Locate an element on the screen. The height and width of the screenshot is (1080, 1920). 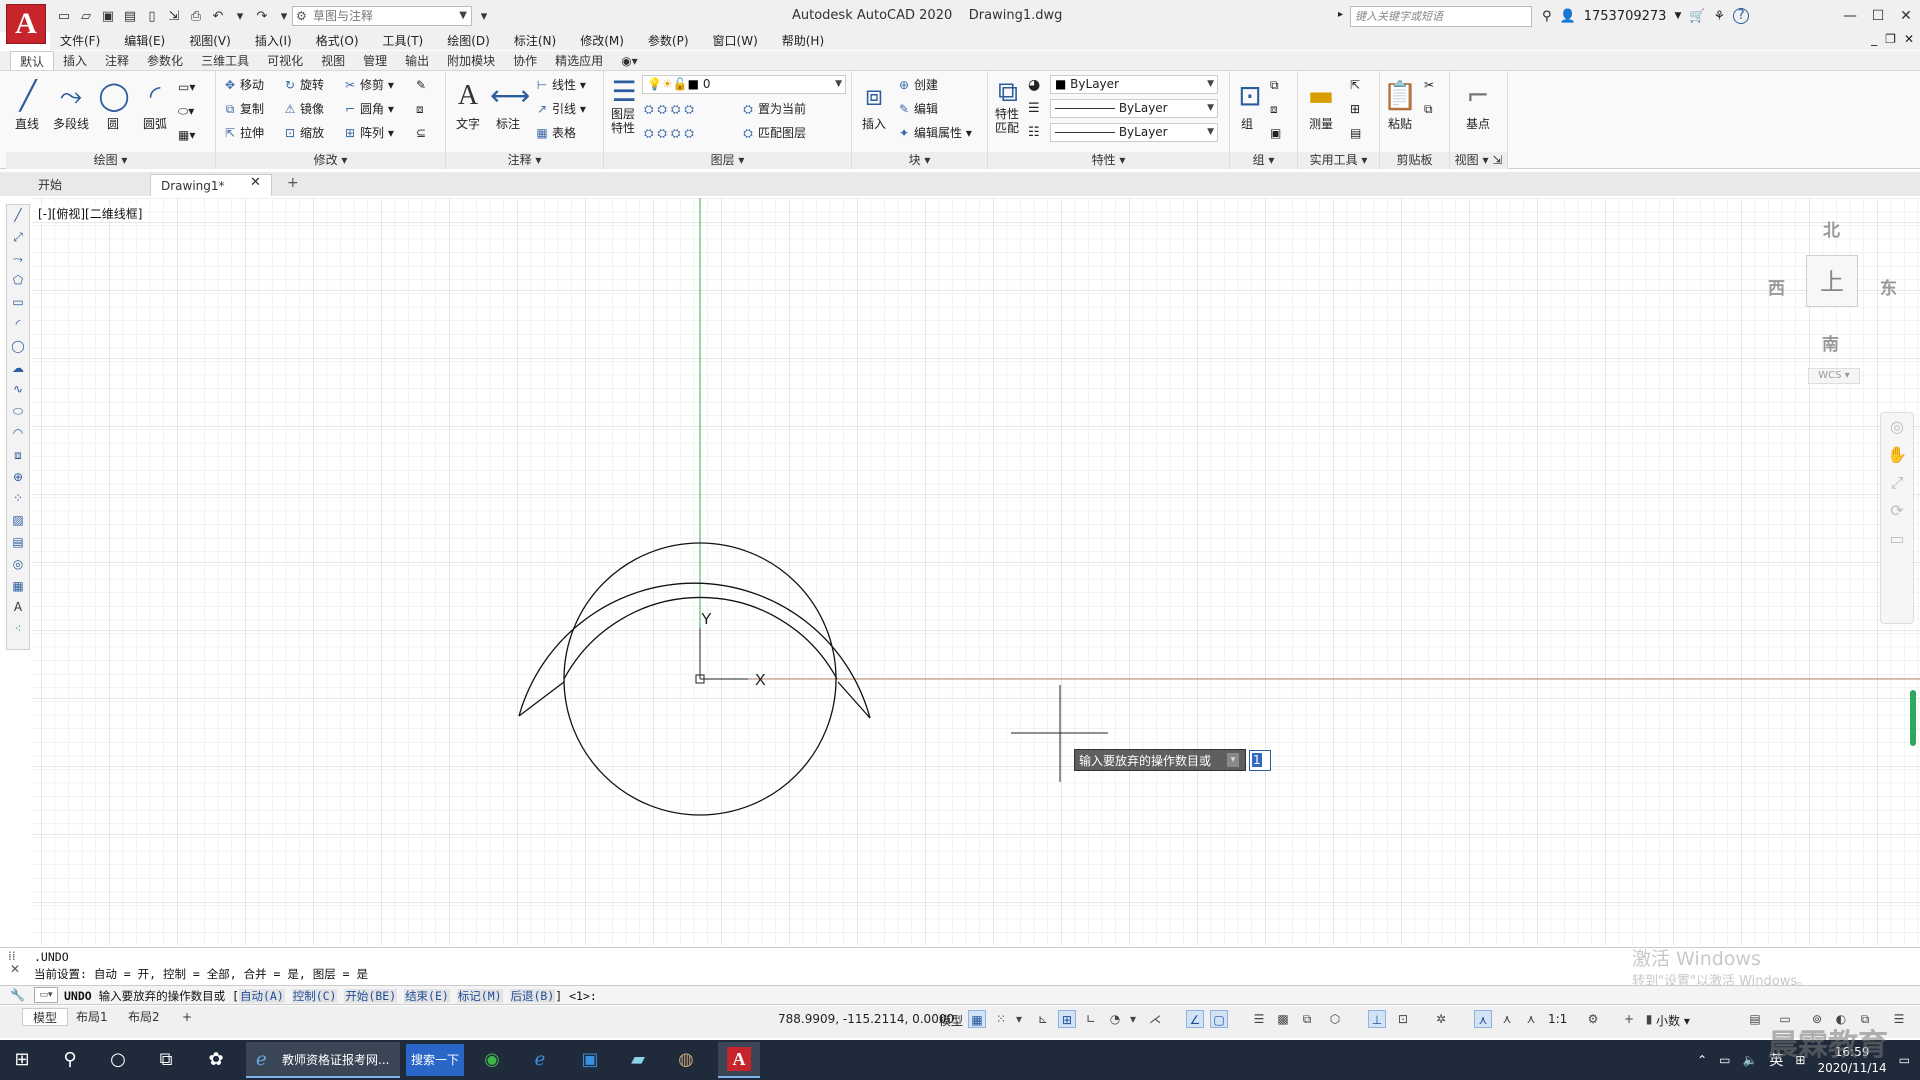
plot-icon: ⎙ is located at coordinates (196, 16).